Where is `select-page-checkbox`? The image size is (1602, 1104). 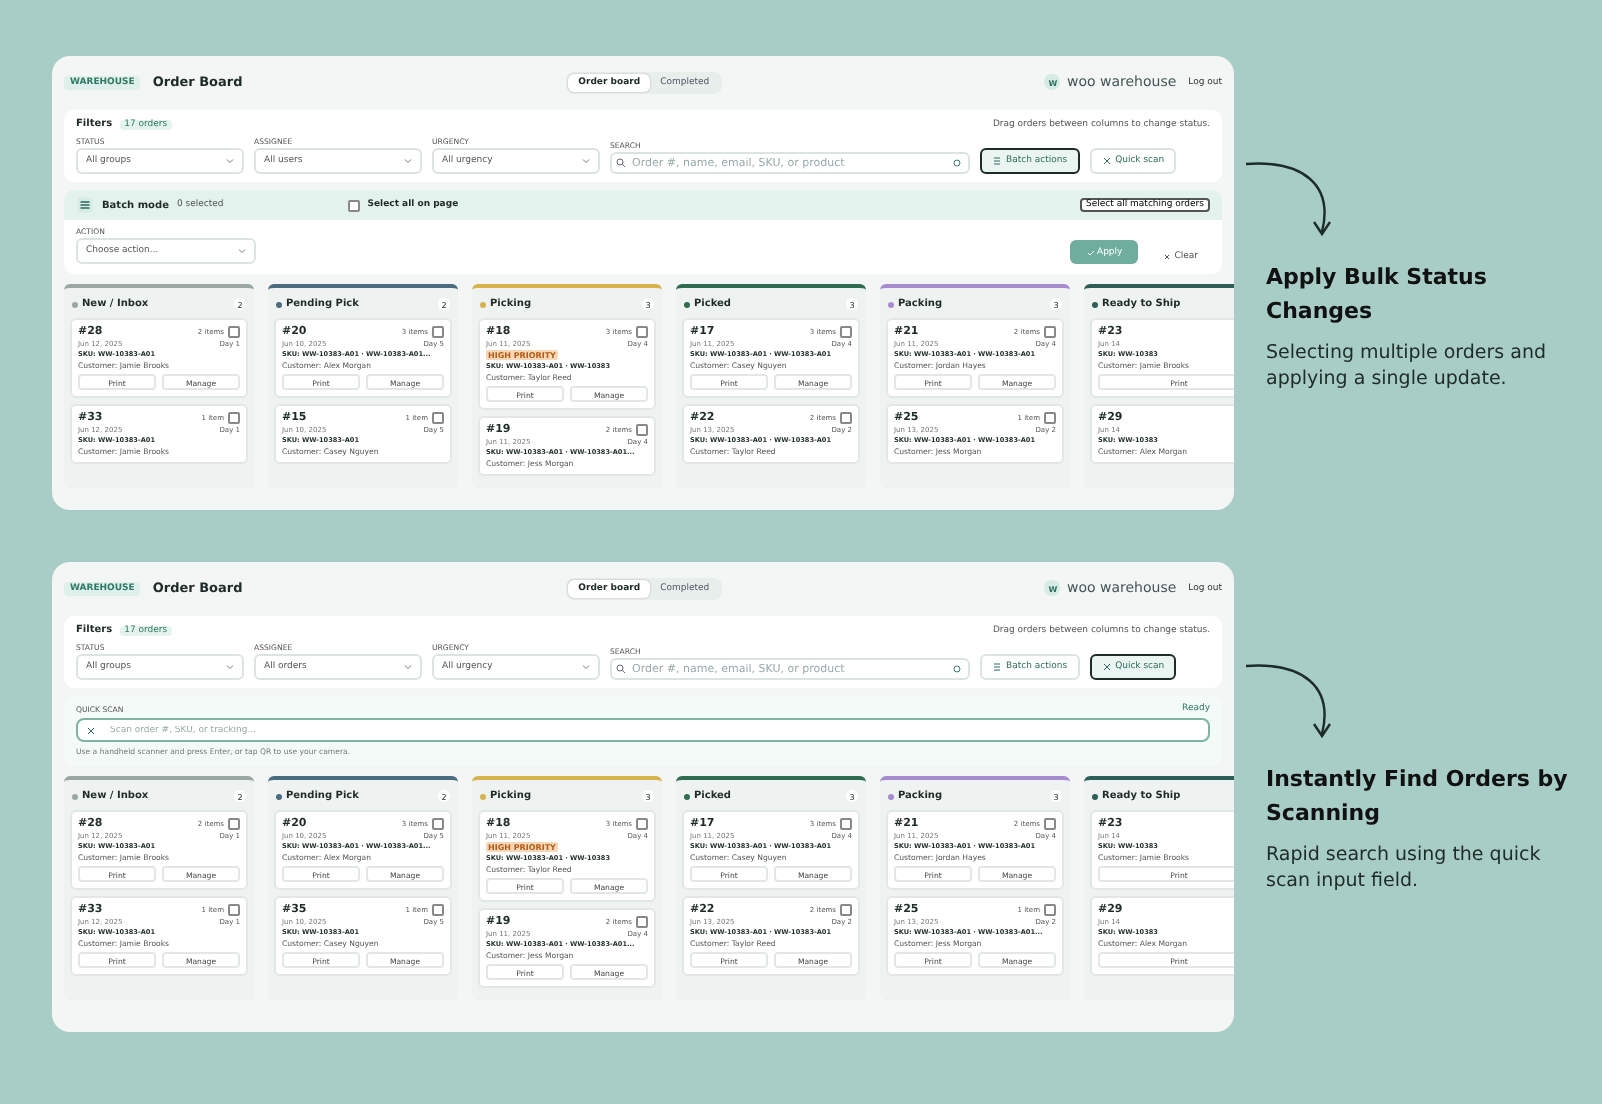 select-page-checkbox is located at coordinates (353, 205).